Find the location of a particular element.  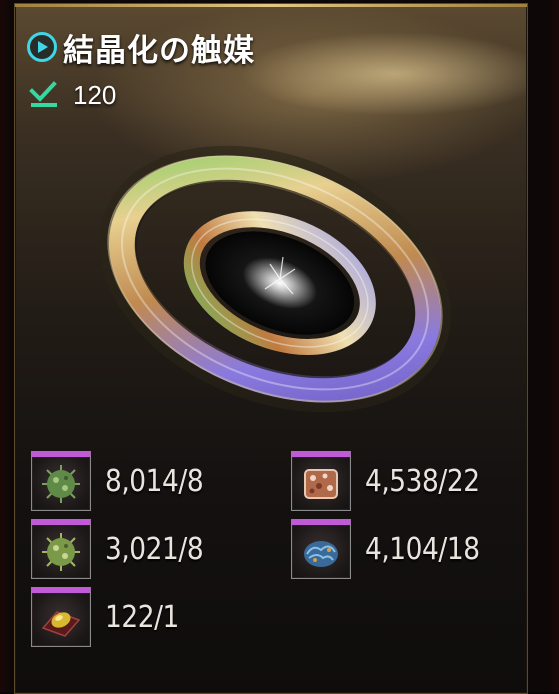

material-item: 4,104/18 is located at coordinates (393, 549).